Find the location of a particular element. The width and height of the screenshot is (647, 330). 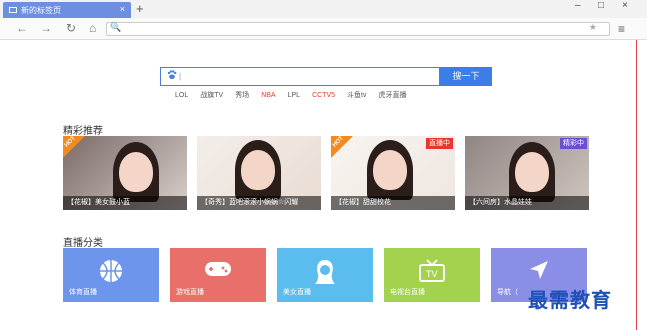

svg-text: TV is located at coordinates (431, 275).